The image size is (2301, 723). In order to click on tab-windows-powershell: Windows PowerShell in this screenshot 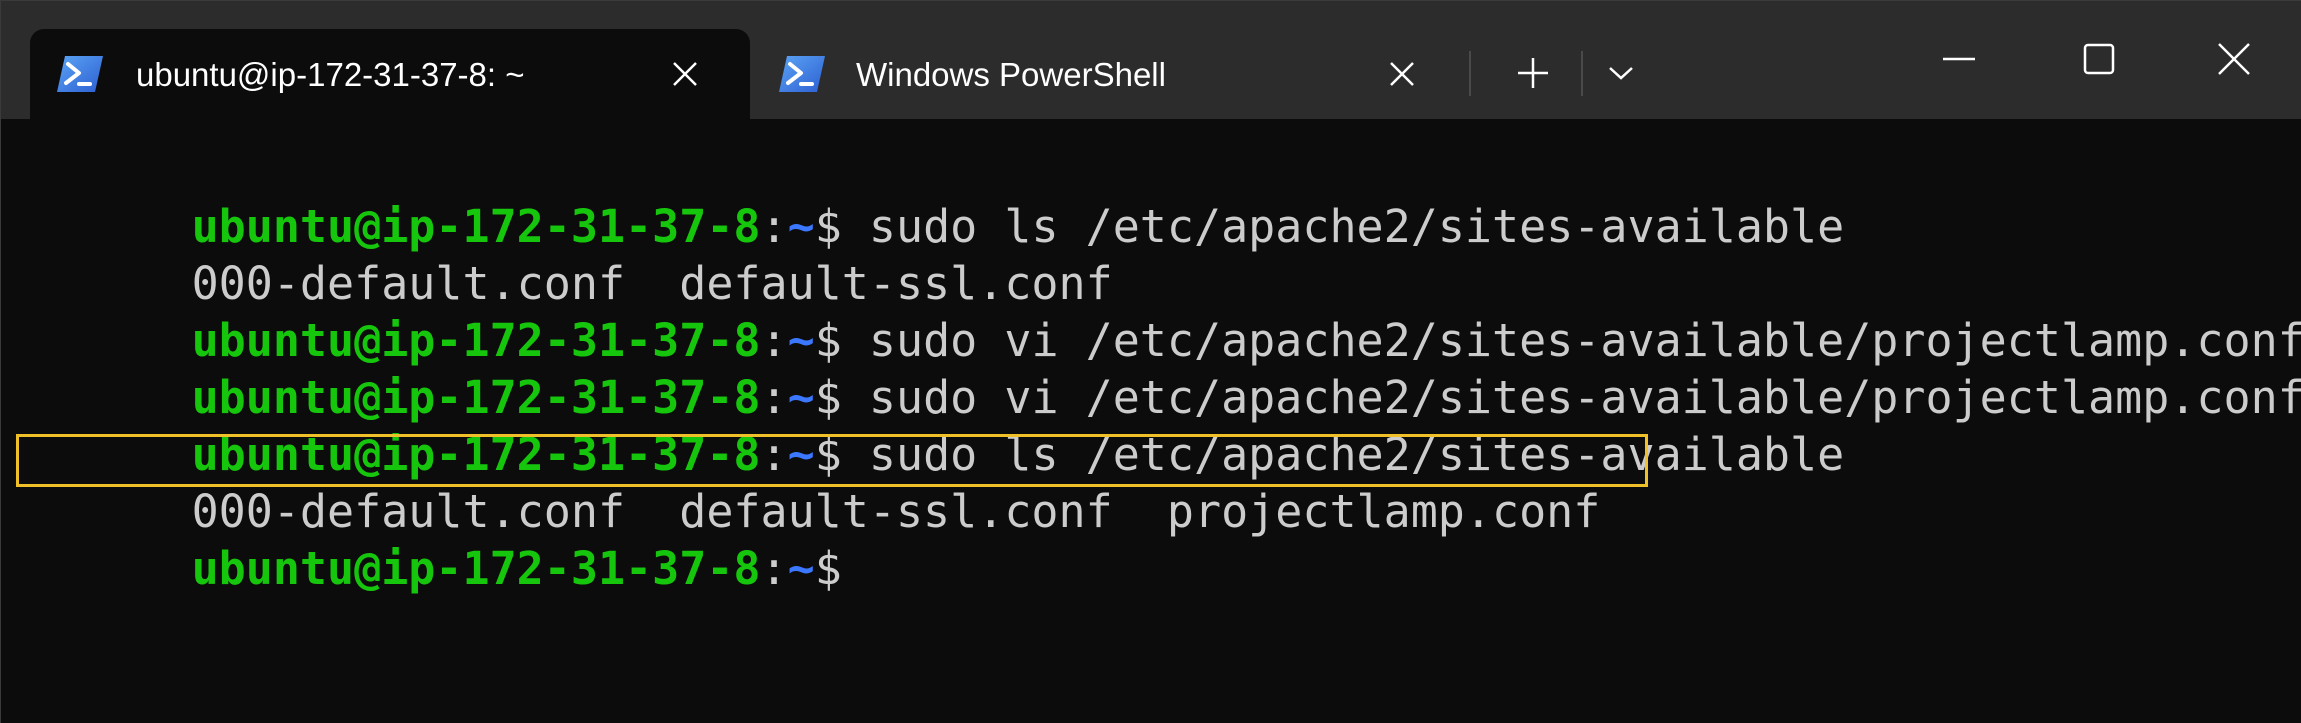, I will do `click(1099, 74)`.